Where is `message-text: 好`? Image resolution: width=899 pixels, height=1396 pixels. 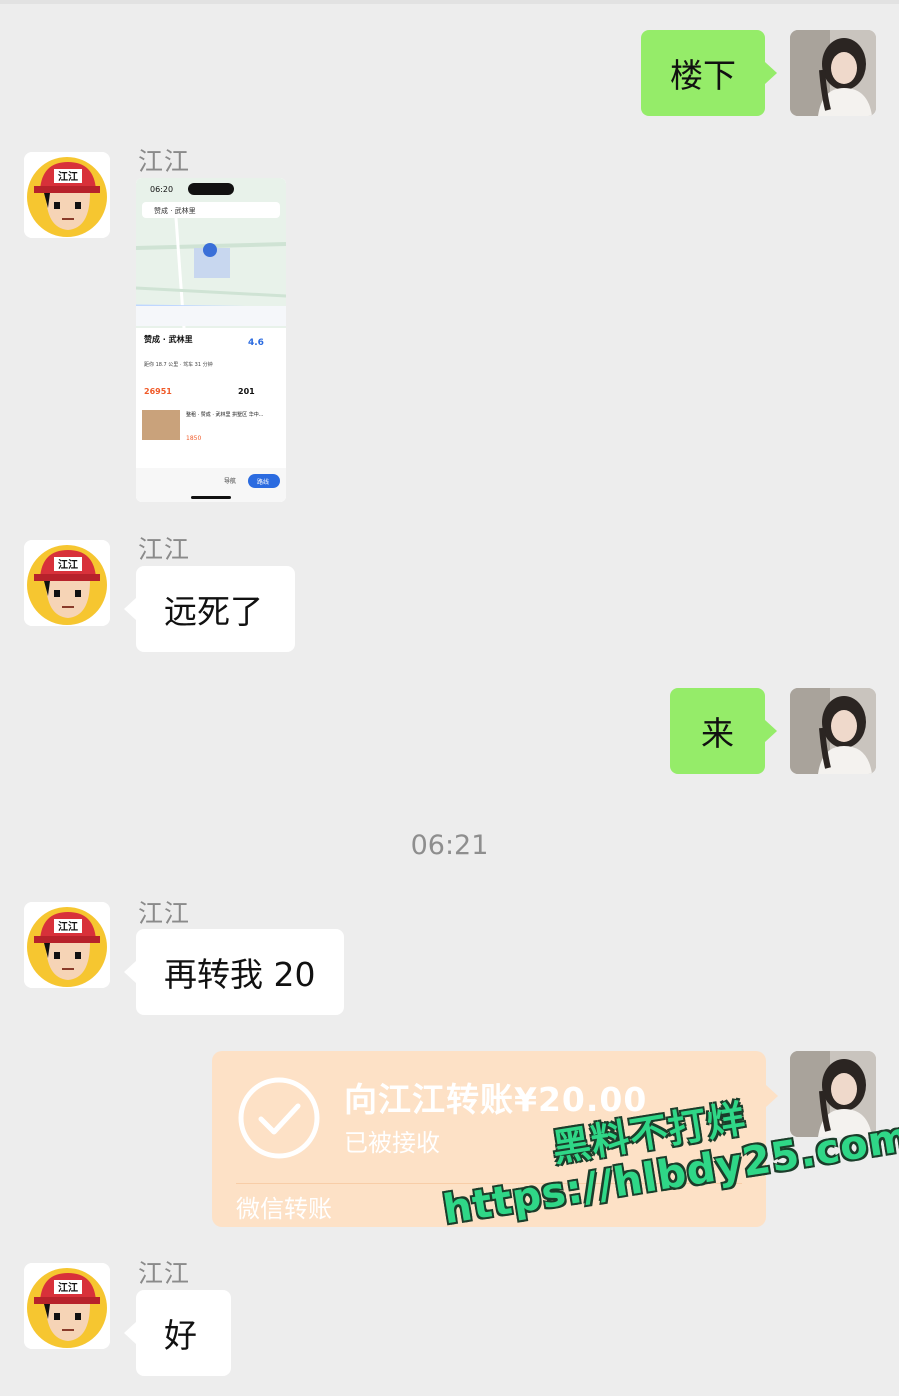 message-text: 好 is located at coordinates (180, 1335).